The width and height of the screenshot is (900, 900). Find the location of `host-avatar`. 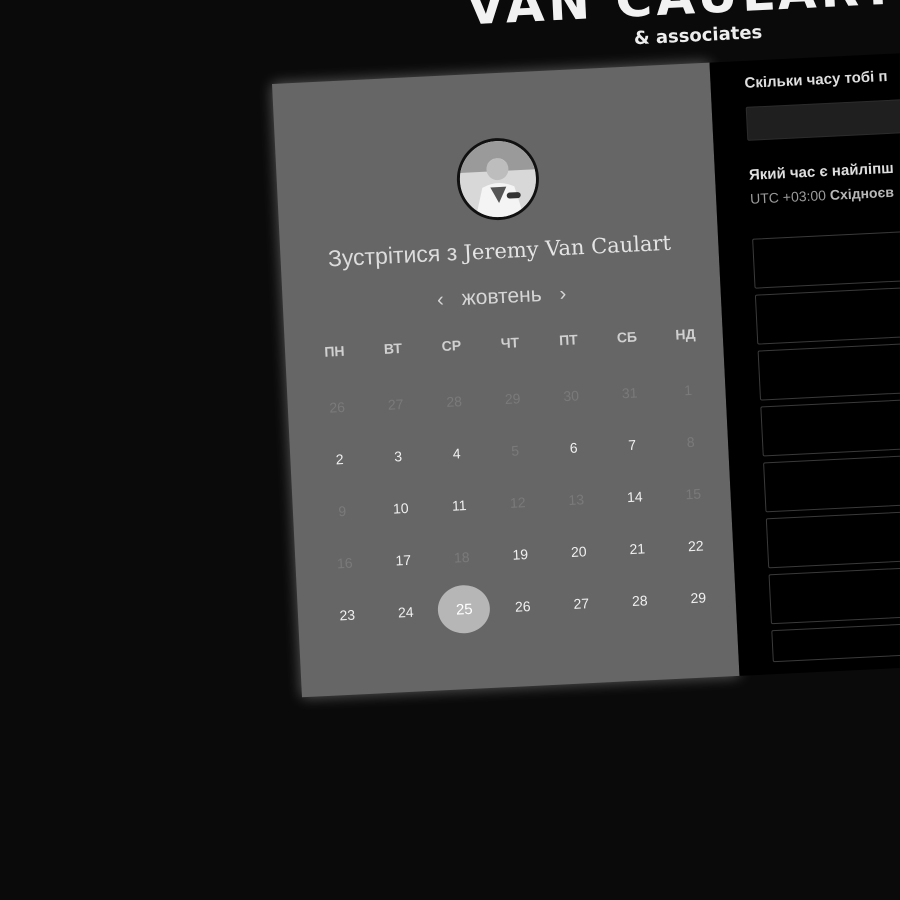

host-avatar is located at coordinates (497, 179).